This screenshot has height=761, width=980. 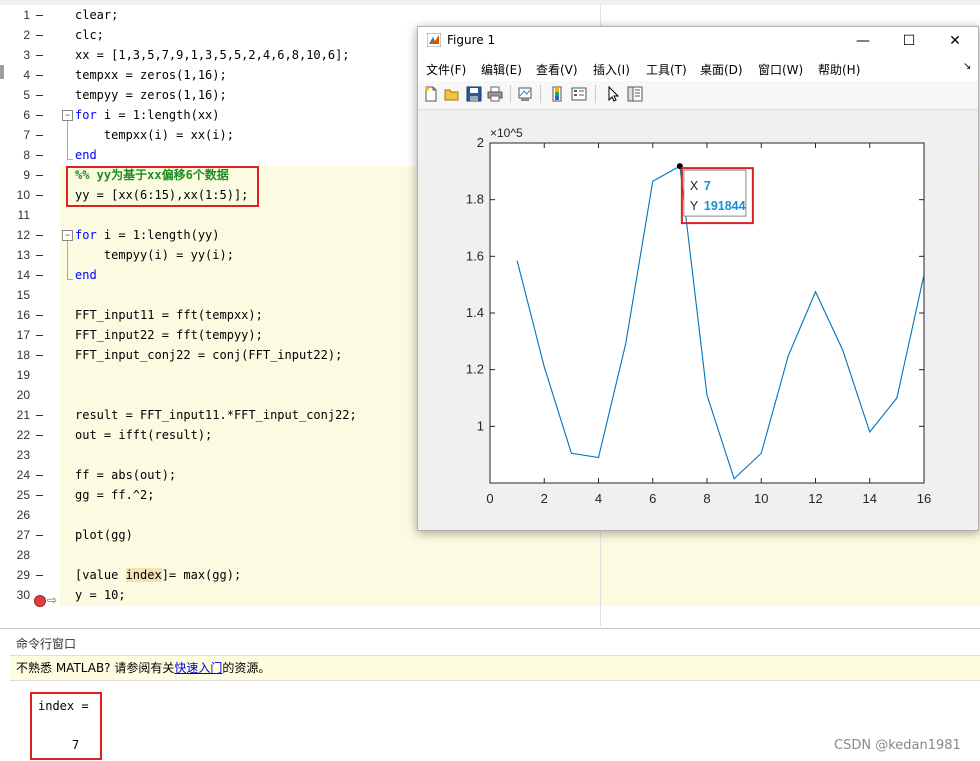 I want to click on code-fragment: clear;, so click(x=97, y=15).